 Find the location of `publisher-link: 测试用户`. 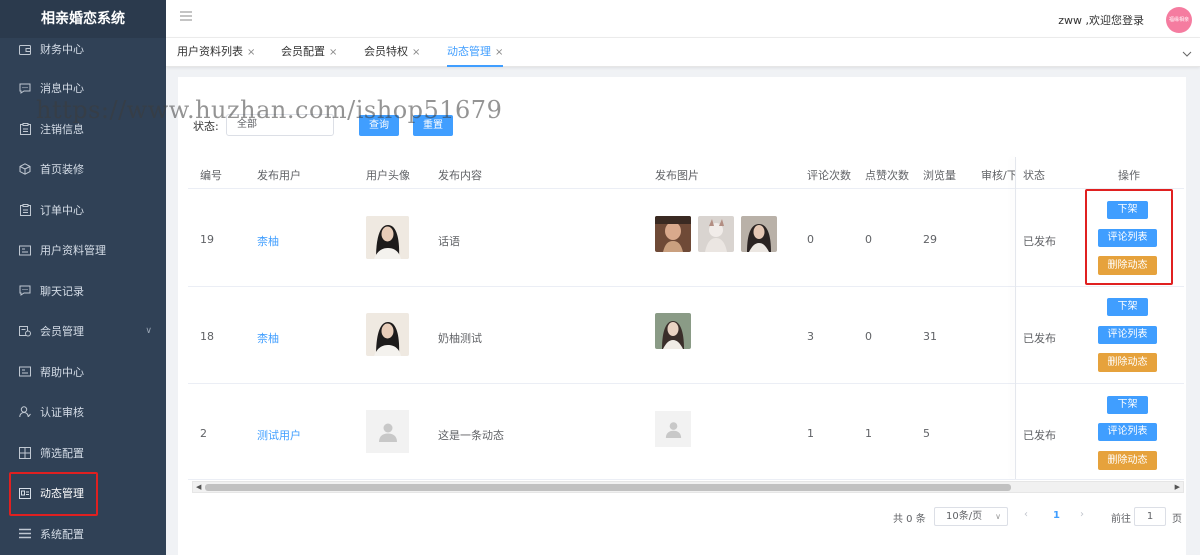

publisher-link: 测试用户 is located at coordinates (279, 435).